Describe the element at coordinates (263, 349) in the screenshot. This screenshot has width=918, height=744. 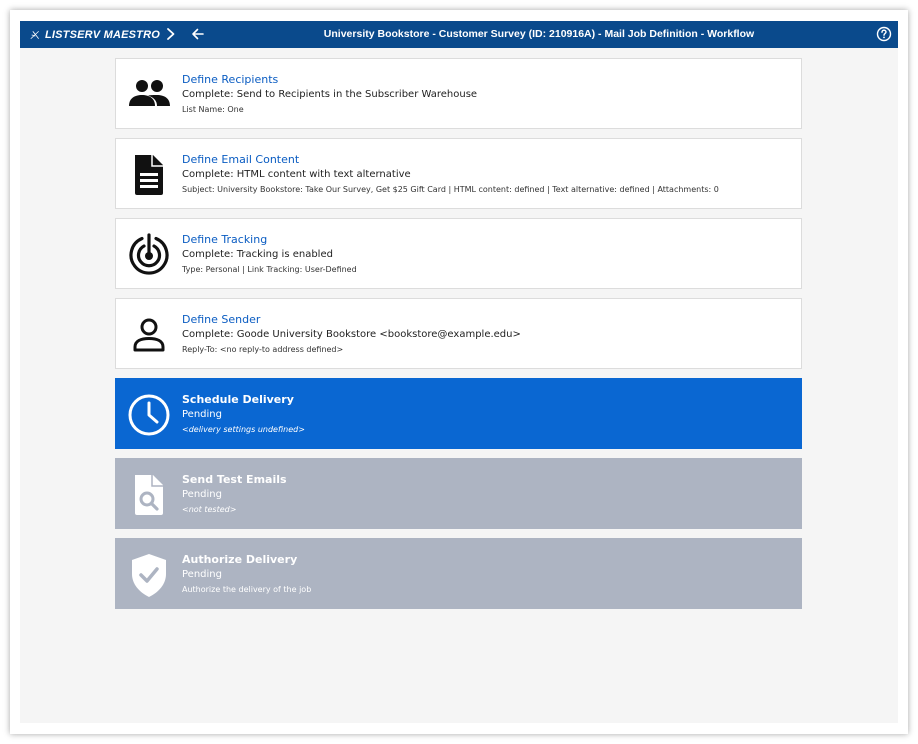
I see `step-detail: Reply-To: <no reply-to address defined>` at that location.